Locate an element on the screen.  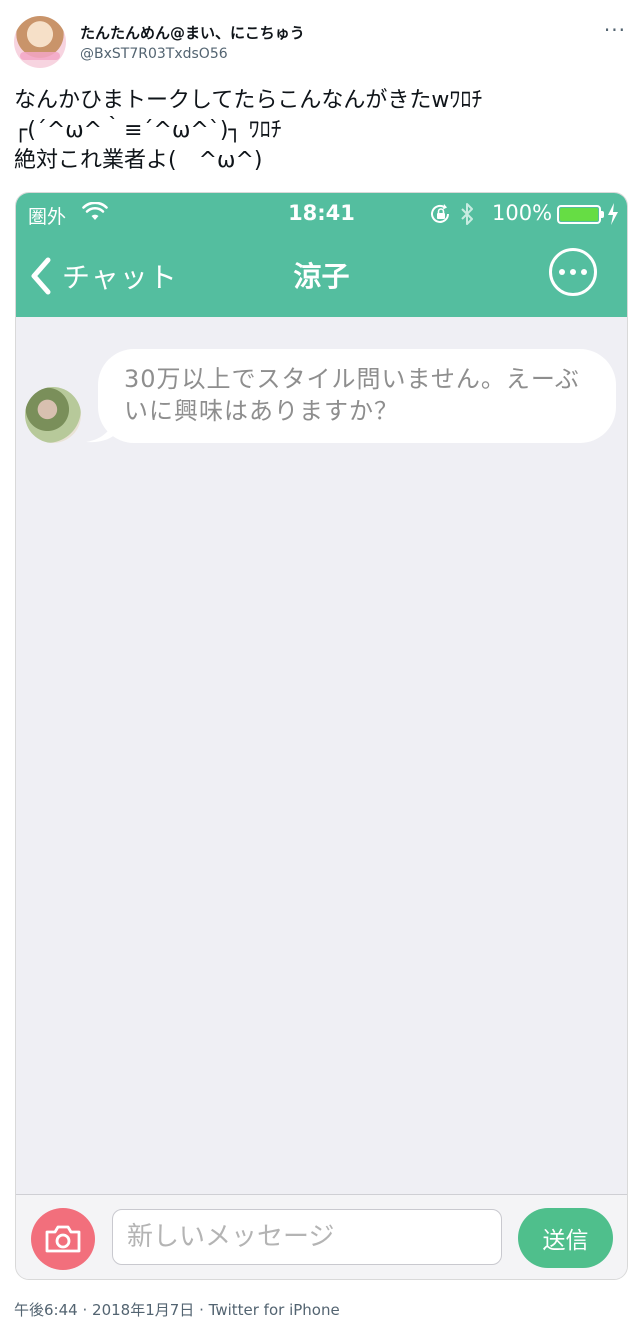
author-avatar is located at coordinates (40, 42).